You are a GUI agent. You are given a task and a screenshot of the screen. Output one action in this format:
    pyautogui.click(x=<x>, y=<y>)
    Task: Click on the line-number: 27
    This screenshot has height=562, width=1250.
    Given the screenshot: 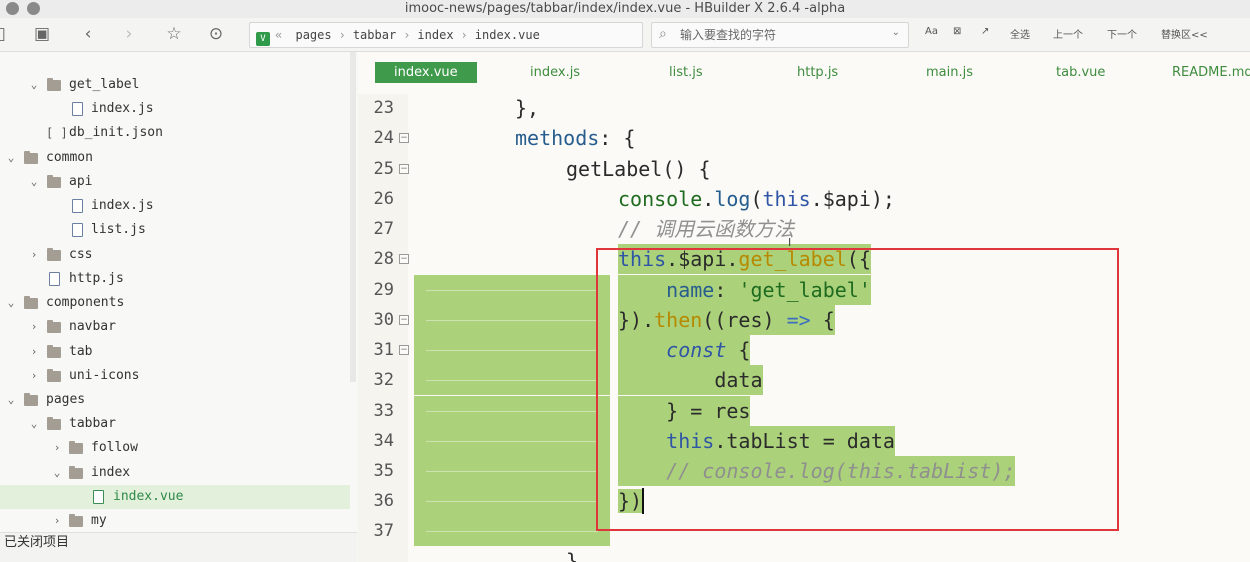 What is the action you would take?
    pyautogui.click(x=383, y=229)
    